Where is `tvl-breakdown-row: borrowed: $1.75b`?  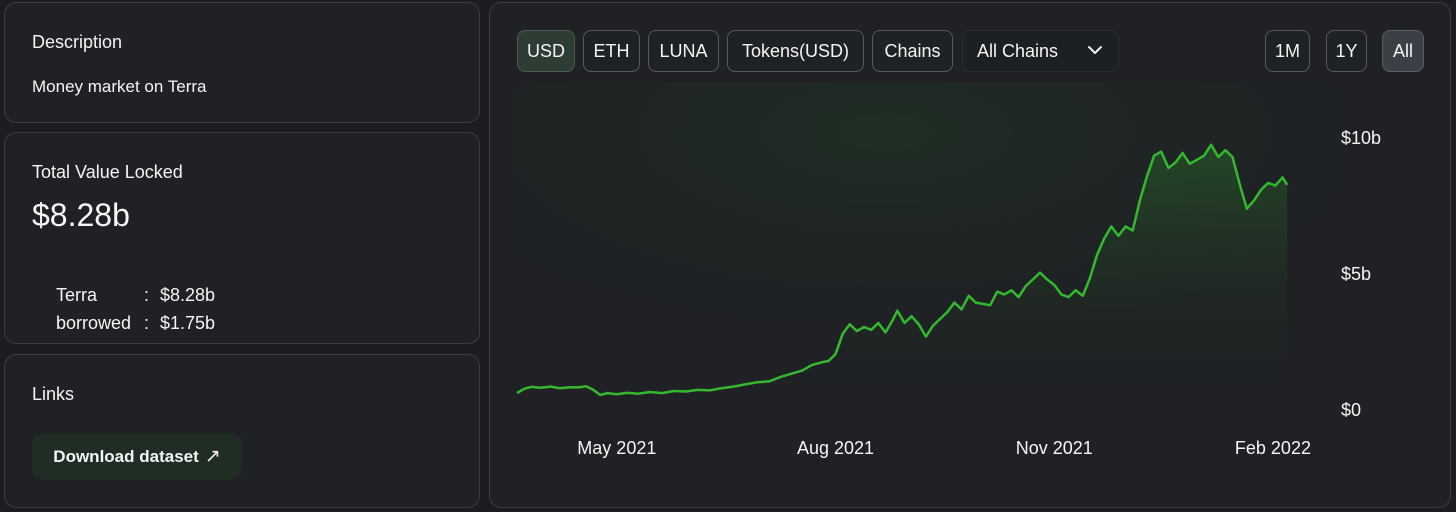
tvl-breakdown-row: borrowed: $1.75b is located at coordinates (125, 323).